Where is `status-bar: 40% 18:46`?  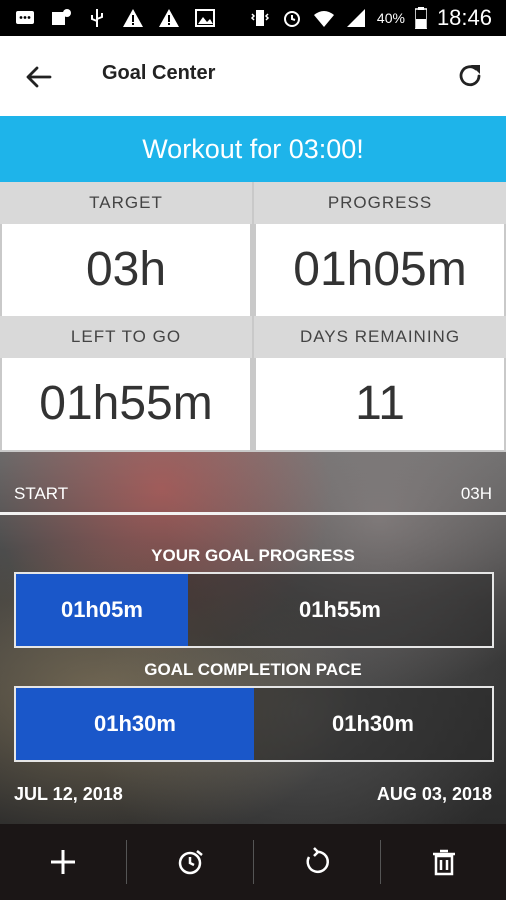
status-bar: 40% 18:46 is located at coordinates (253, 18).